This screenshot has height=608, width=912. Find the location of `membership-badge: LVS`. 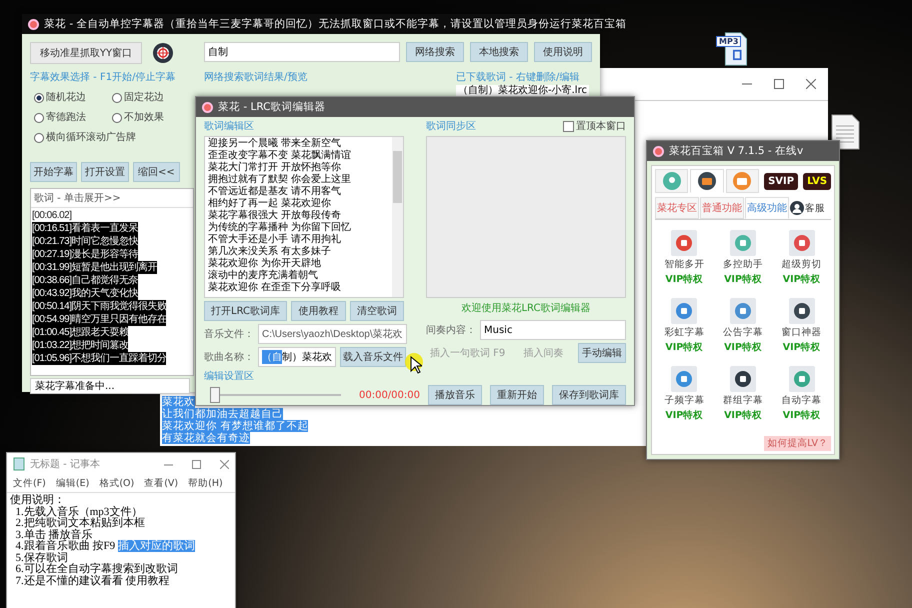

membership-badge: LVS is located at coordinates (817, 181).